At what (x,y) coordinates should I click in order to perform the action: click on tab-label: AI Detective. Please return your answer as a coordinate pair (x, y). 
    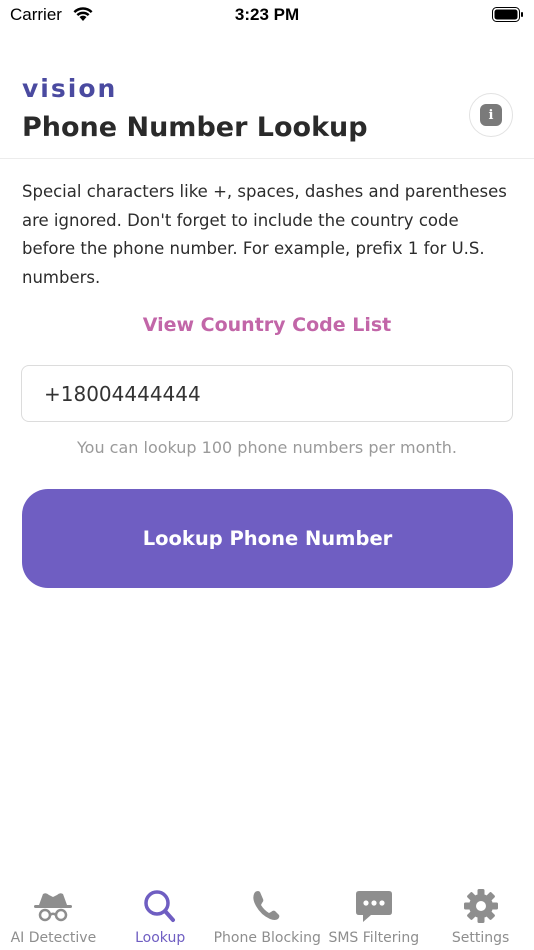
    Looking at the image, I should click on (53, 938).